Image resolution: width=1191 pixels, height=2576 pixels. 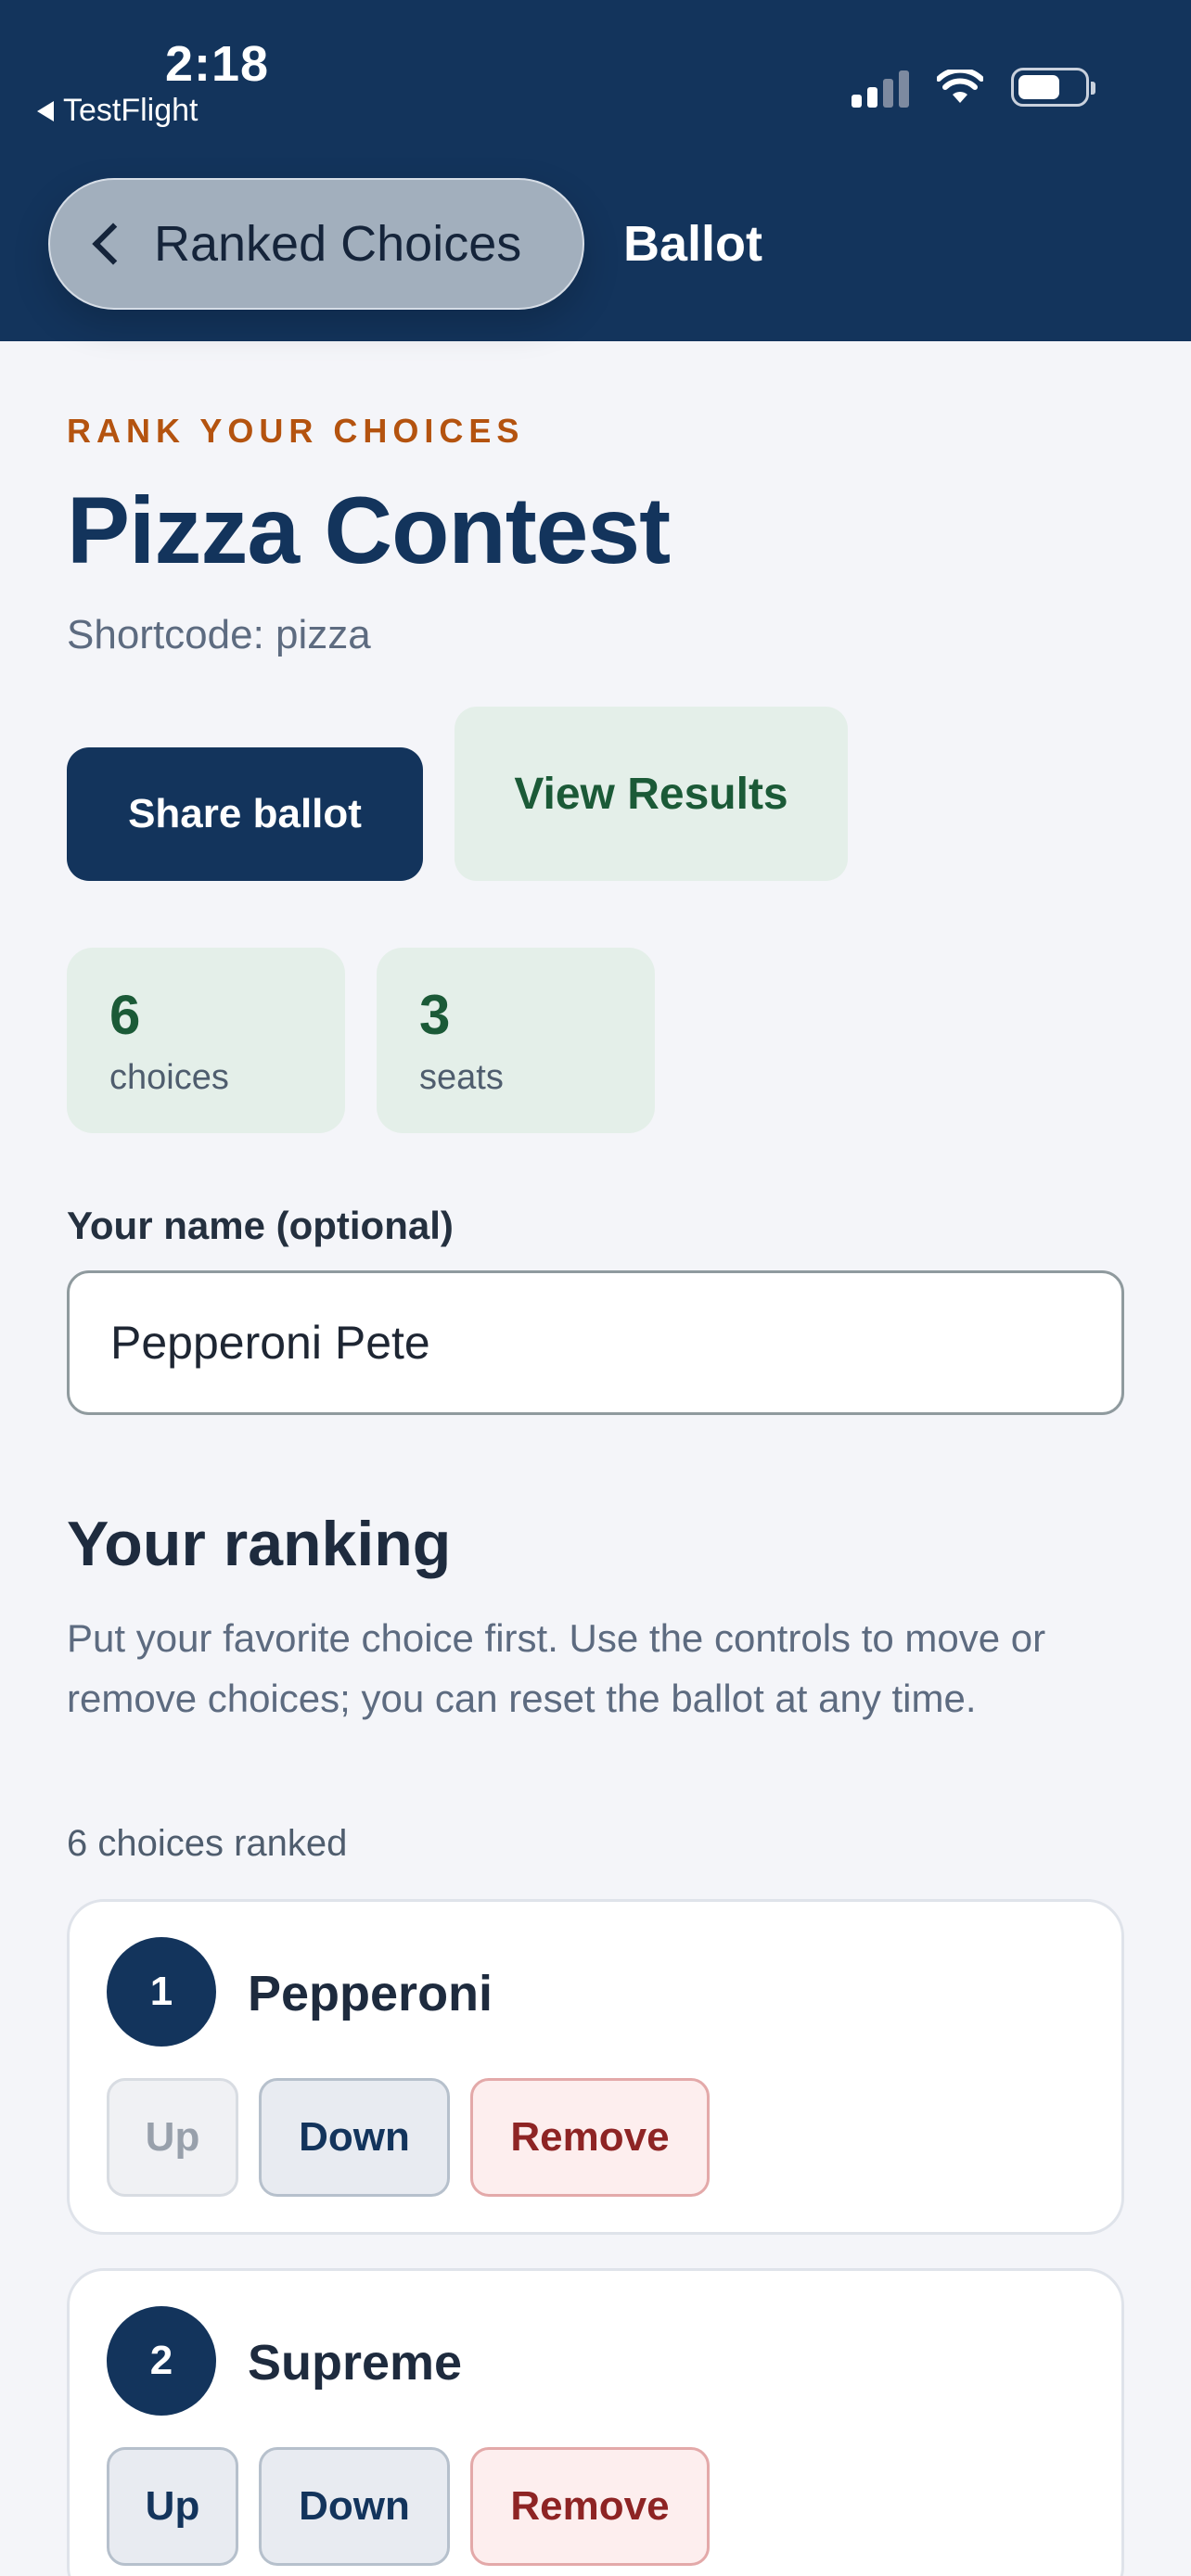 I want to click on status-time: 2:18, so click(x=217, y=64).